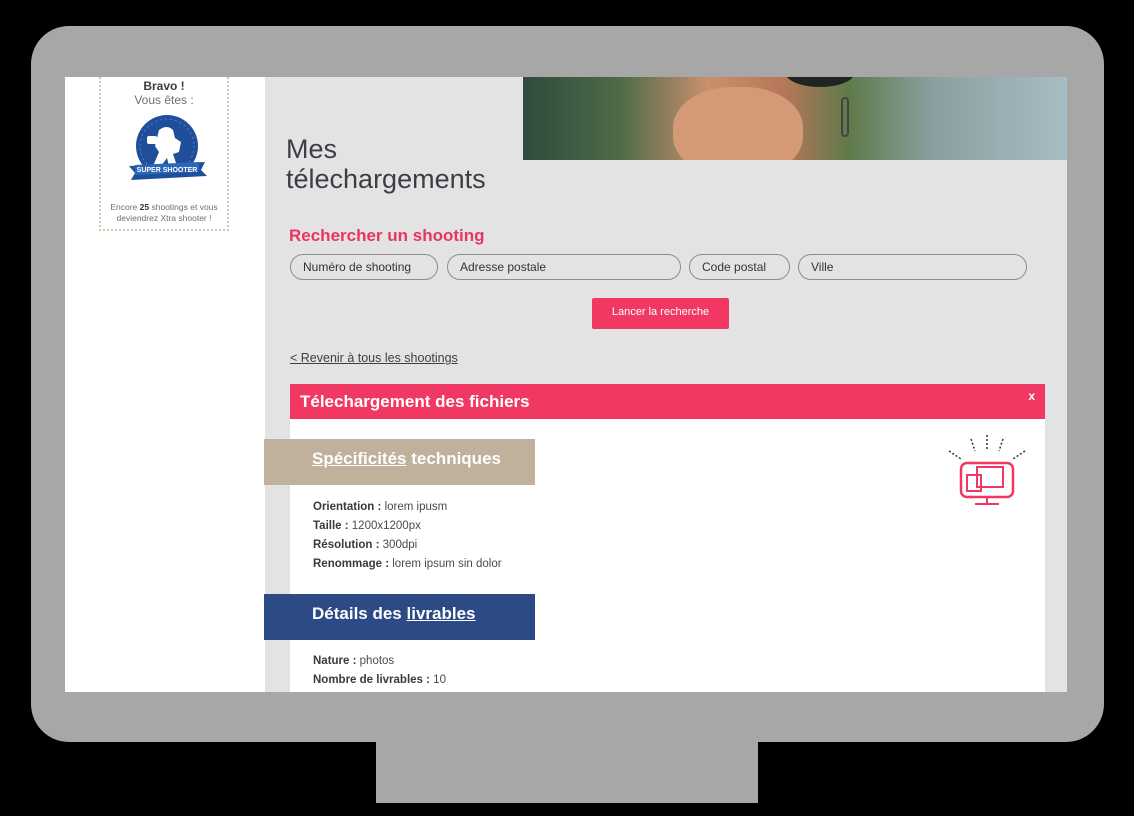 This screenshot has width=1134, height=816. Describe the element at coordinates (346, 545) in the screenshot. I see `spec-label: Résolution :` at that location.